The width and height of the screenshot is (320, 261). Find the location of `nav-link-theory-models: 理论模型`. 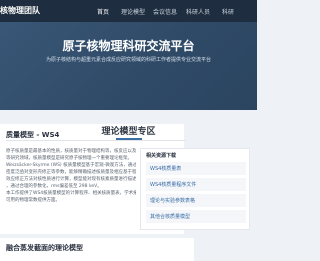

nav-link-theory-models: 理论模型 is located at coordinates (133, 11).